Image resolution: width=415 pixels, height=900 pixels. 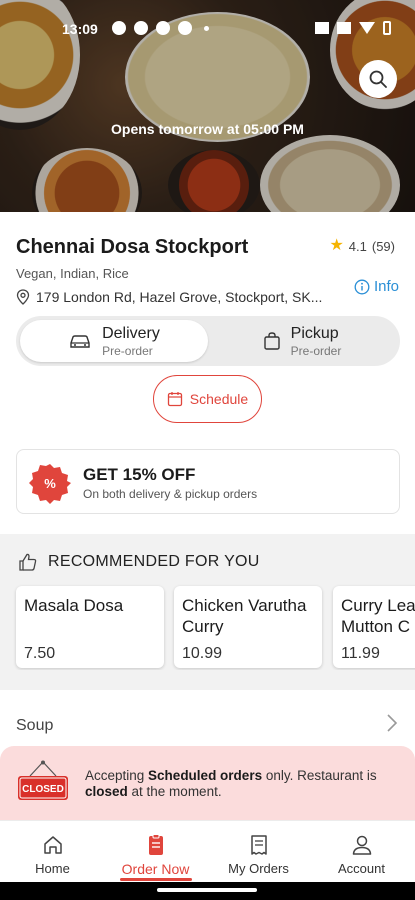 I want to click on more-notifications-icon, so click(x=206, y=28).